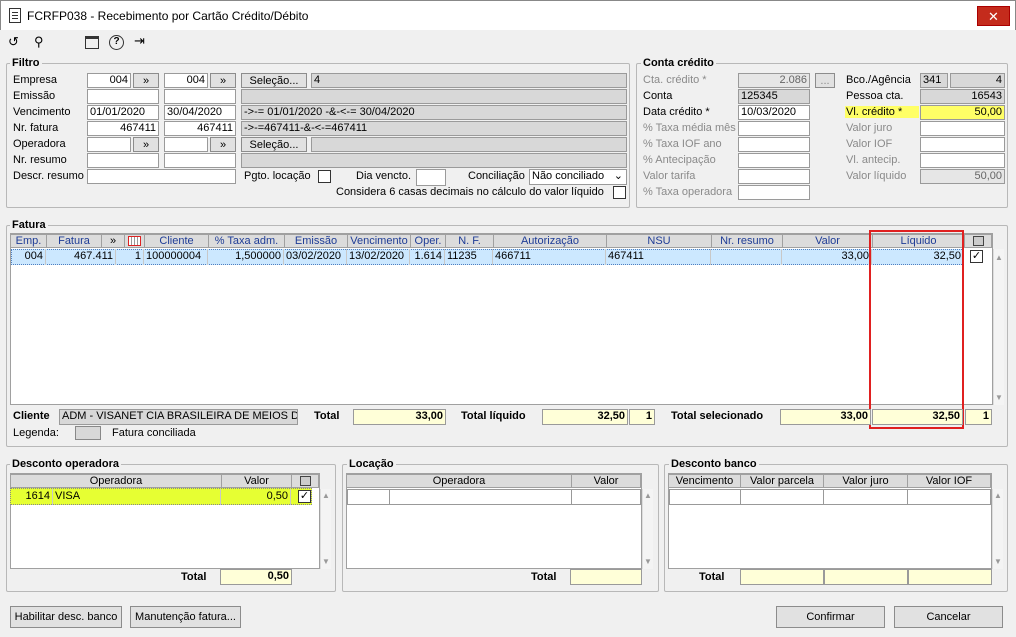  I want to click on cancelar-button: Cancelar, so click(948, 617).